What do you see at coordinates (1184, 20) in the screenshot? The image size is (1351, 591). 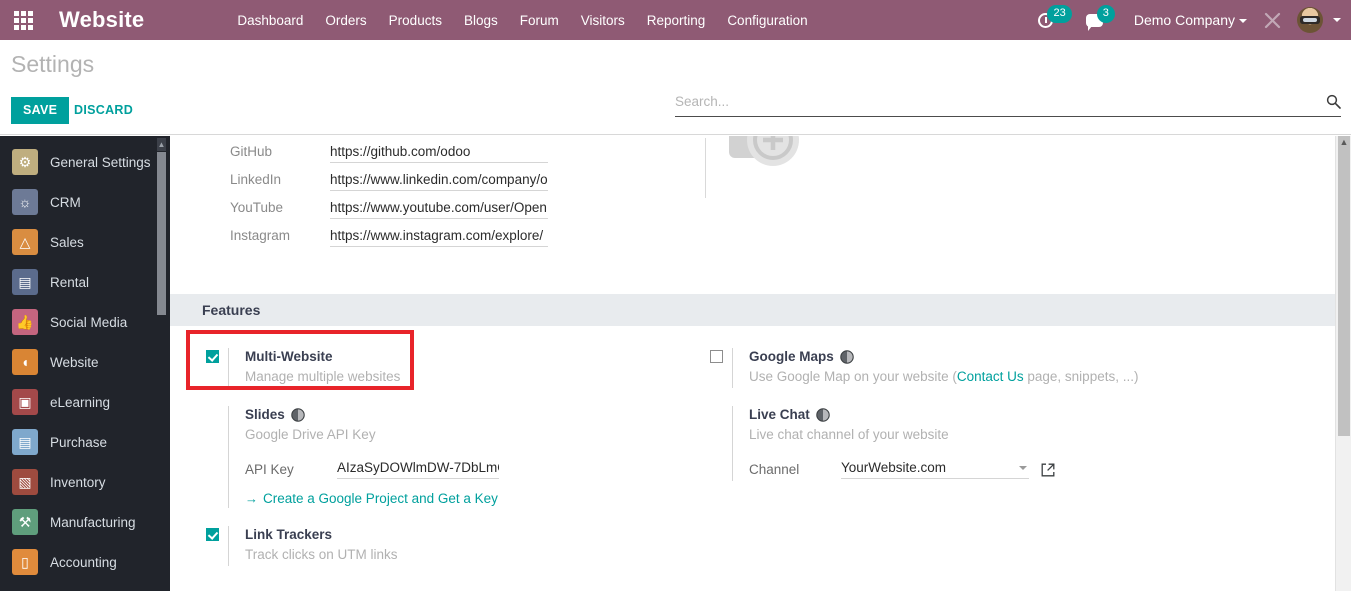 I see `company-name: Demo Company` at bounding box center [1184, 20].